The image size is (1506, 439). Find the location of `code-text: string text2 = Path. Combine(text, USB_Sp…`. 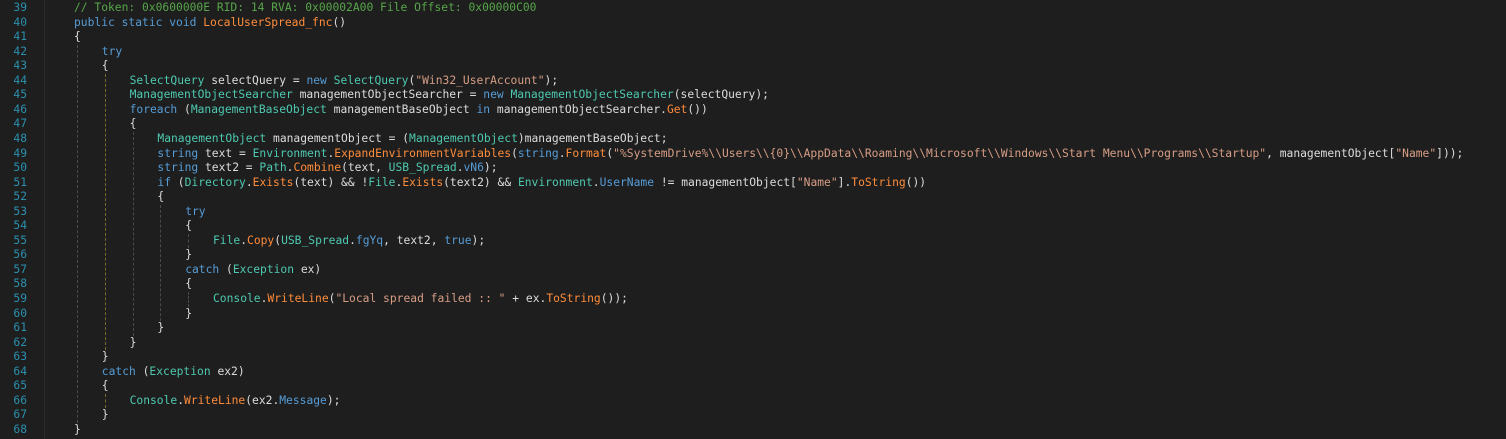

code-text: string text2 = Path. Combine(text, USB_Sp… is located at coordinates (327, 168).